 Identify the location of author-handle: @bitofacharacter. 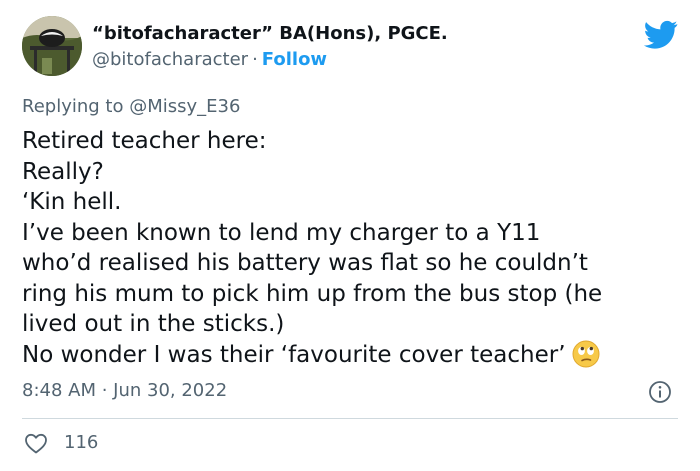
(170, 59).